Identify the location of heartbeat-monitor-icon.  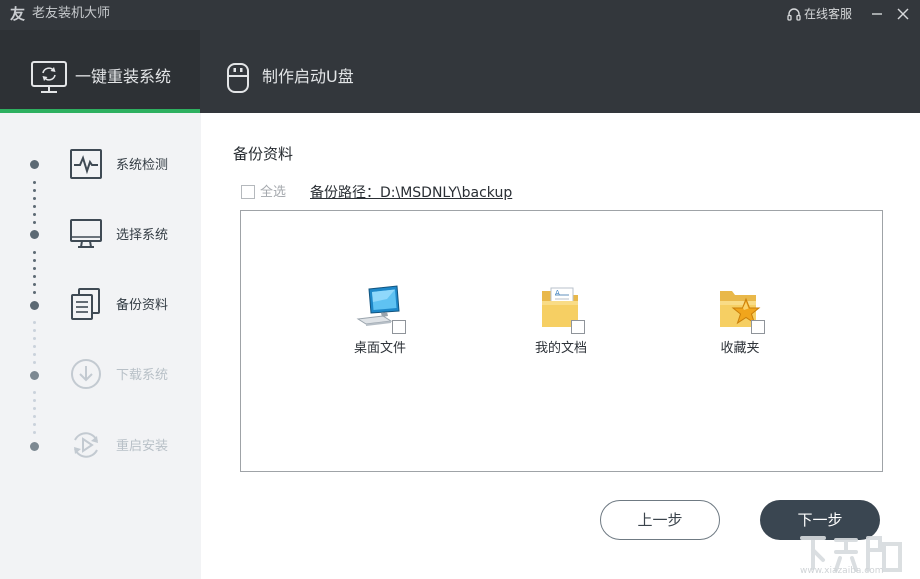
(86, 164).